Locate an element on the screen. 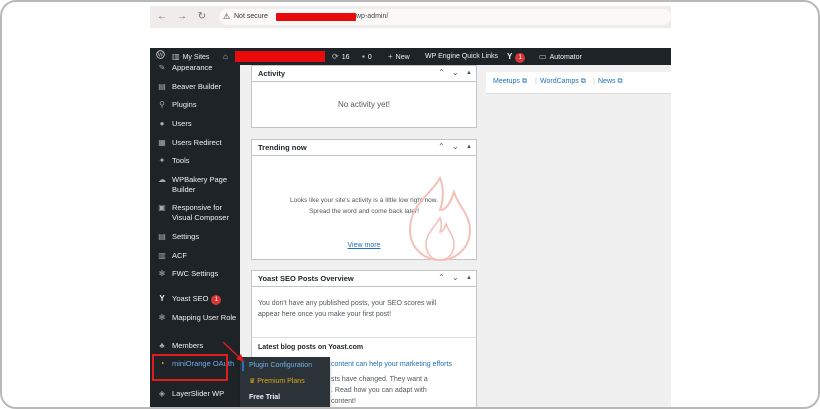  sidebar-item-label: ACF is located at coordinates (179, 255).